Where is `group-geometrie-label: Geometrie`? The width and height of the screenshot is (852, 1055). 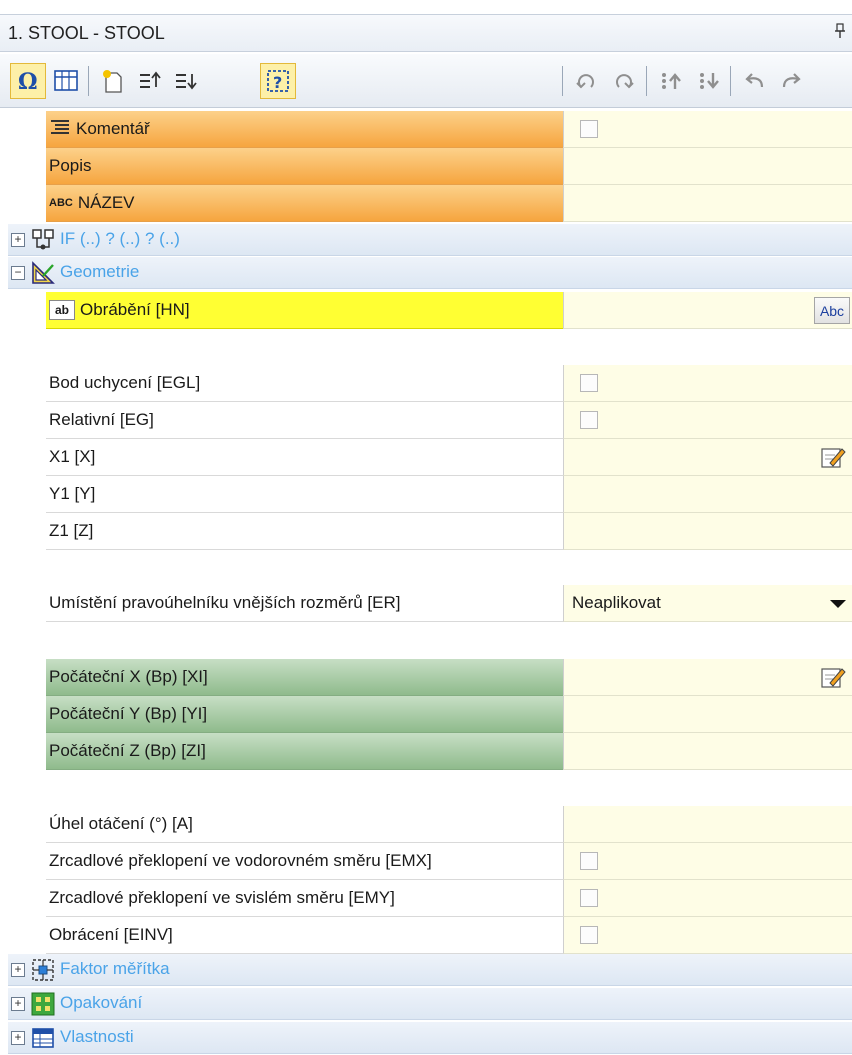 group-geometrie-label: Geometrie is located at coordinates (100, 271).